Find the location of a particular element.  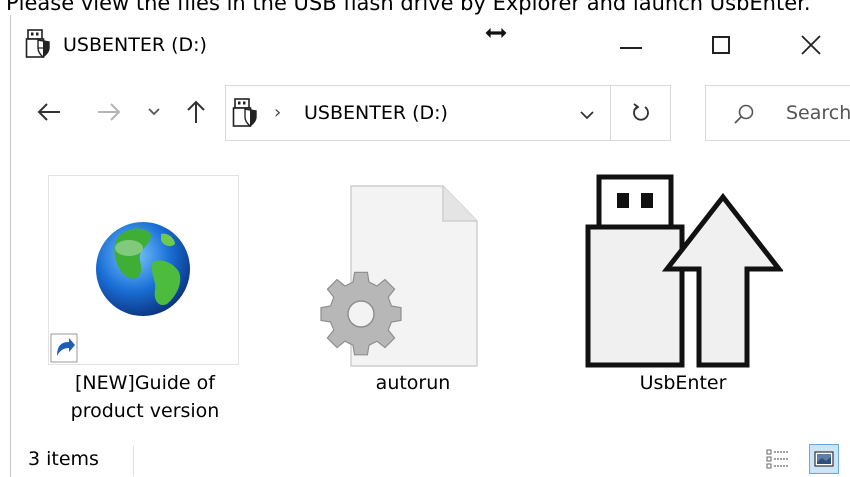

minimize-icon is located at coordinates (631, 48).